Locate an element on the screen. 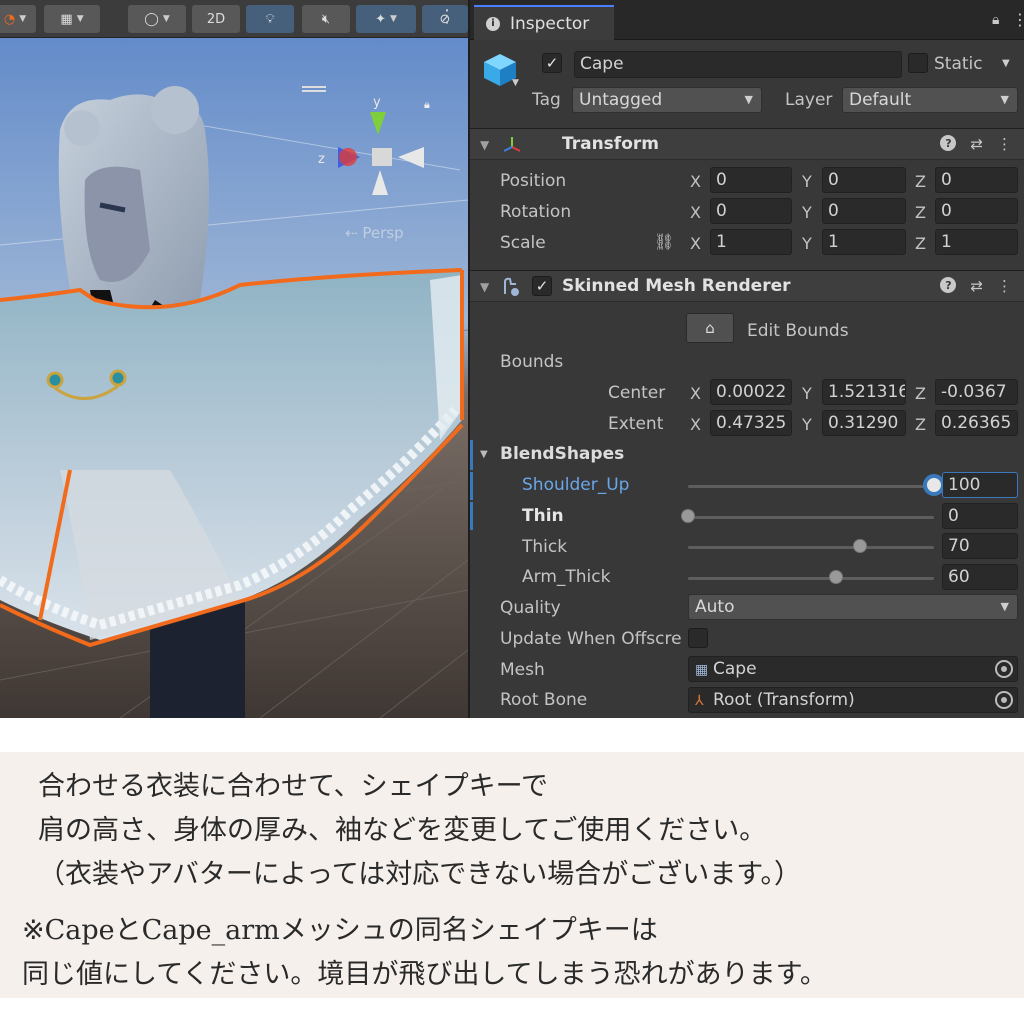  scene-kebab-menu-icon: ⋮ is located at coordinates (447, 17).